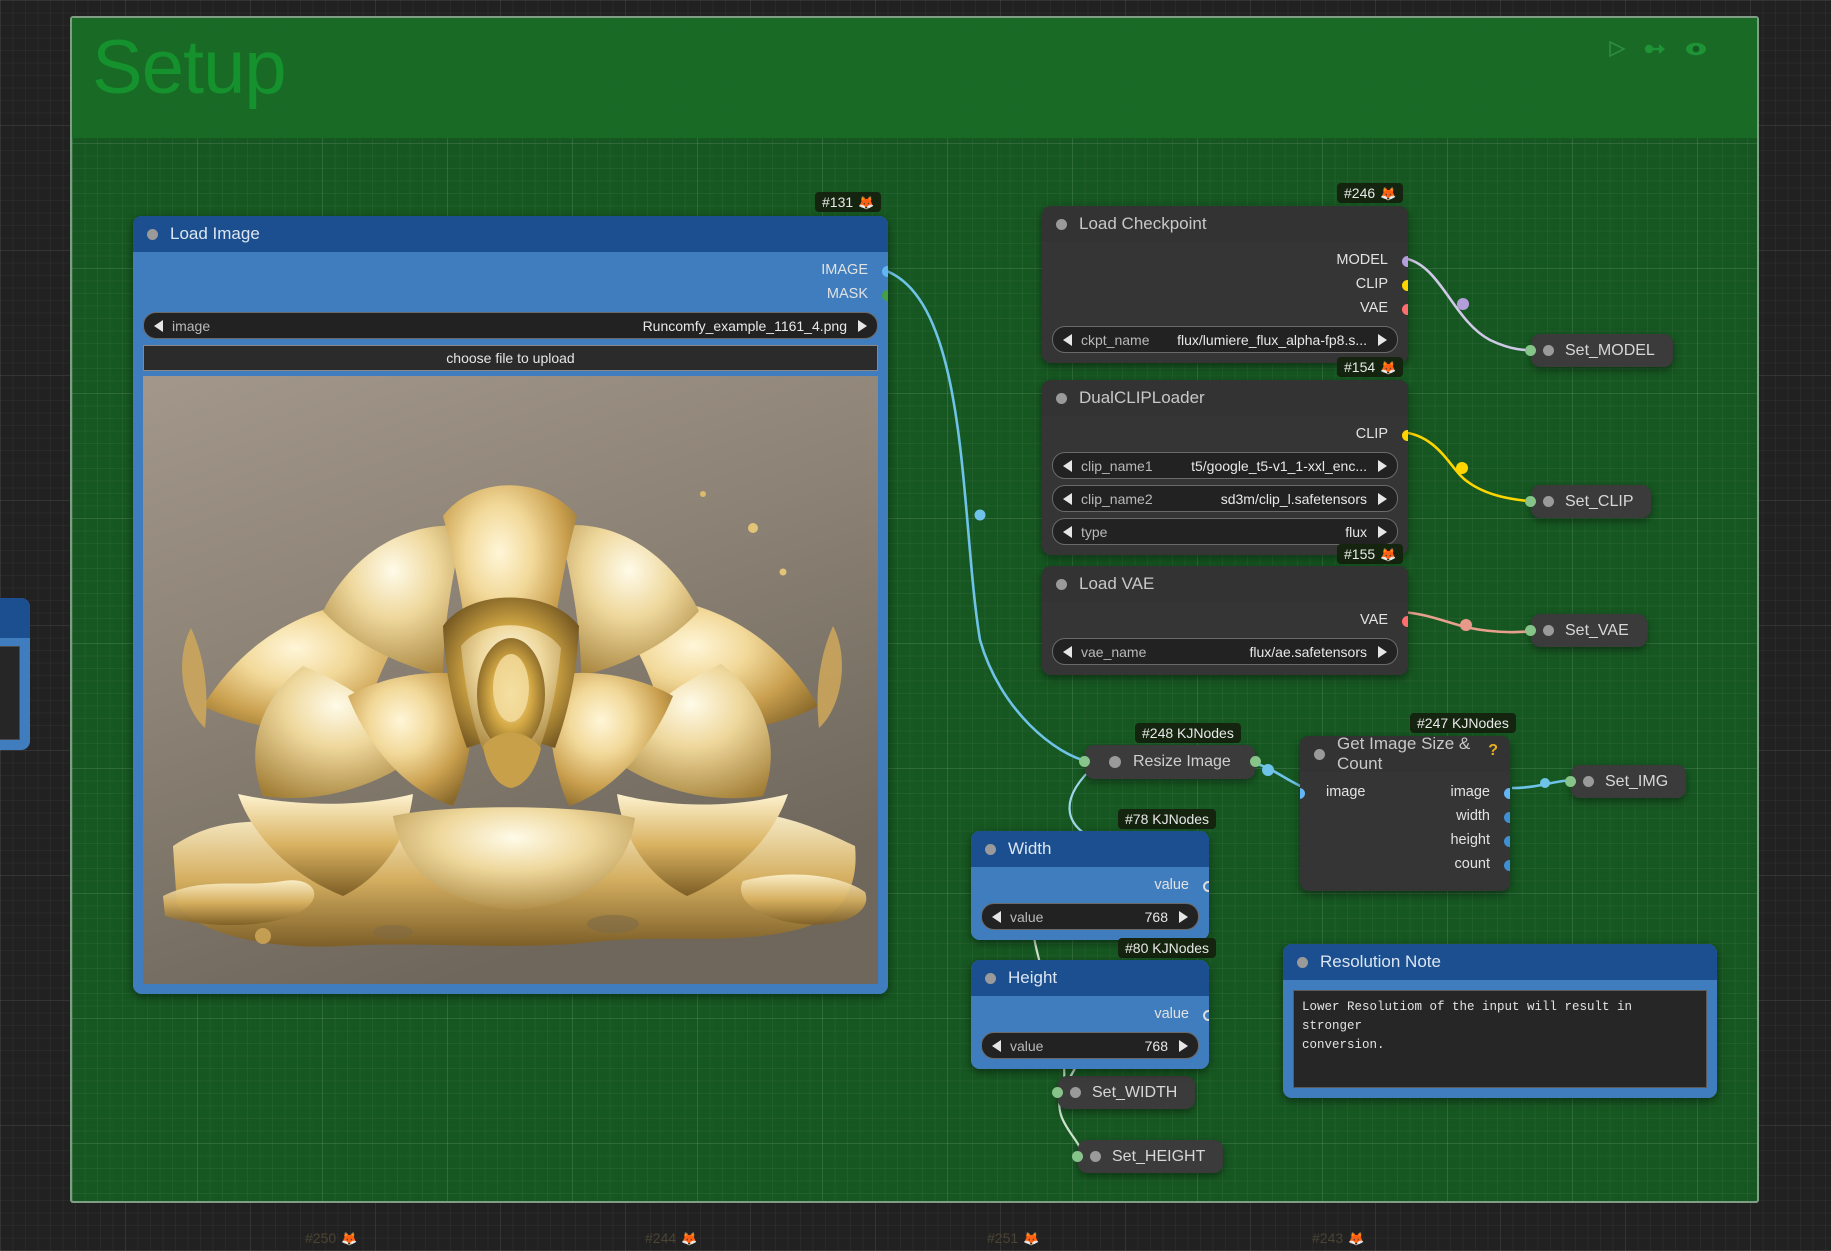 This screenshot has width=1831, height=1251. Describe the element at coordinates (510, 325) in the screenshot. I see `widget-image-name: image Runcomfy_example_1161_4.png` at that location.